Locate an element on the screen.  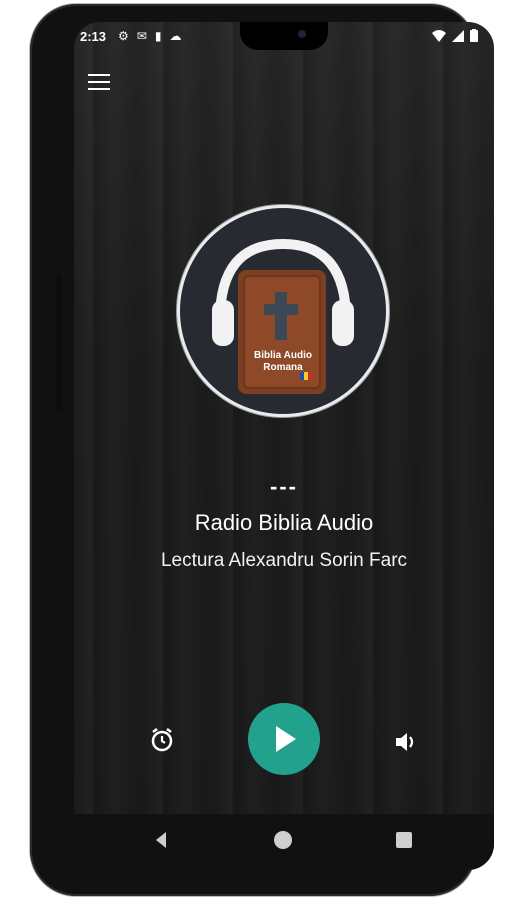
play-button is located at coordinates (284, 739).